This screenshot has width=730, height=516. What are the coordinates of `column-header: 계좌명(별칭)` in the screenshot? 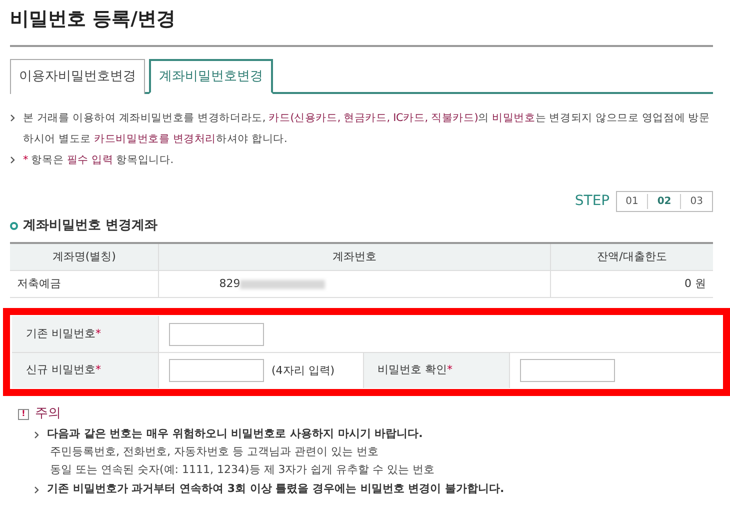 It's located at (84, 256).